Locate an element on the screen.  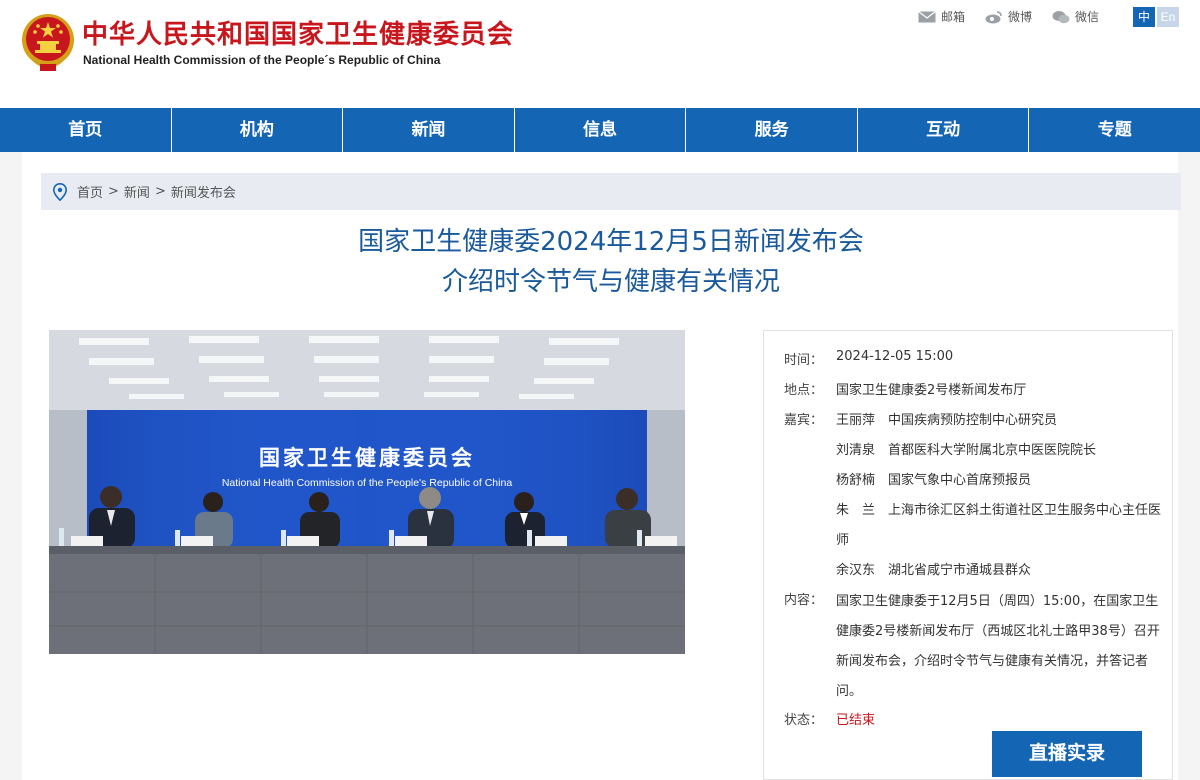
guests-label: 嘉宾： is located at coordinates (804, 420).